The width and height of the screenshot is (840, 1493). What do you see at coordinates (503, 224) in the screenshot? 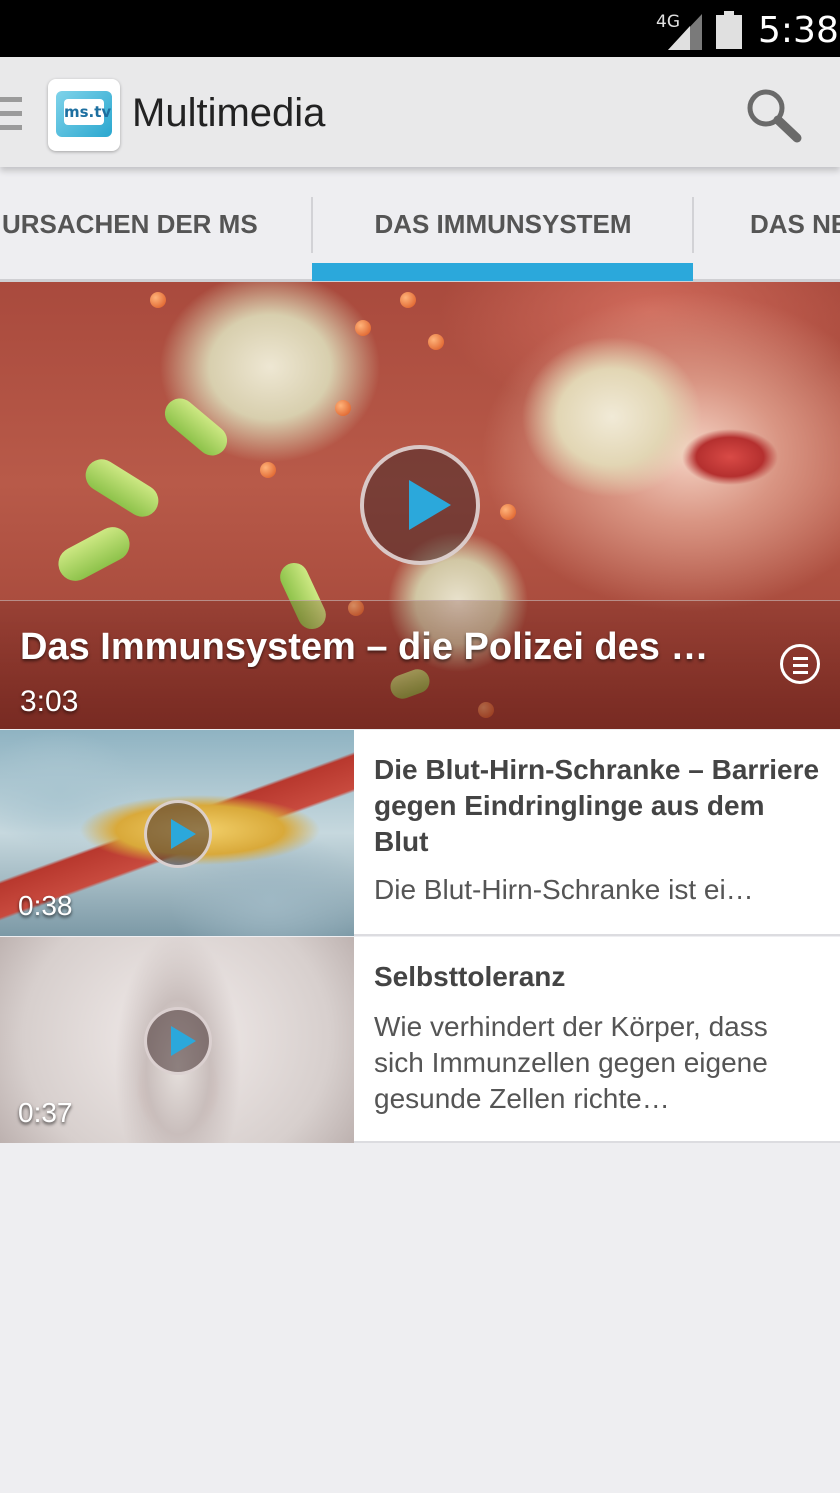
I see `tab-immunsystem: DAS IMMUNSYSTEM` at bounding box center [503, 224].